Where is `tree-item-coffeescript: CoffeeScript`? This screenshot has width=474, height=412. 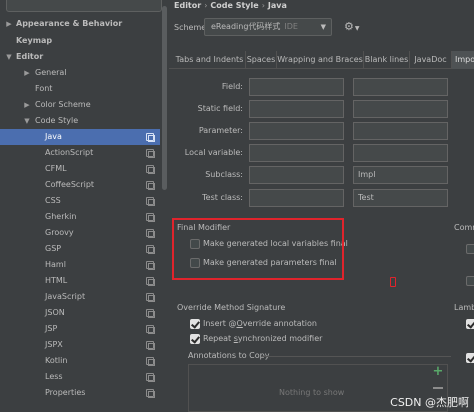 tree-item-coffeescript: CoffeeScript is located at coordinates (80, 185).